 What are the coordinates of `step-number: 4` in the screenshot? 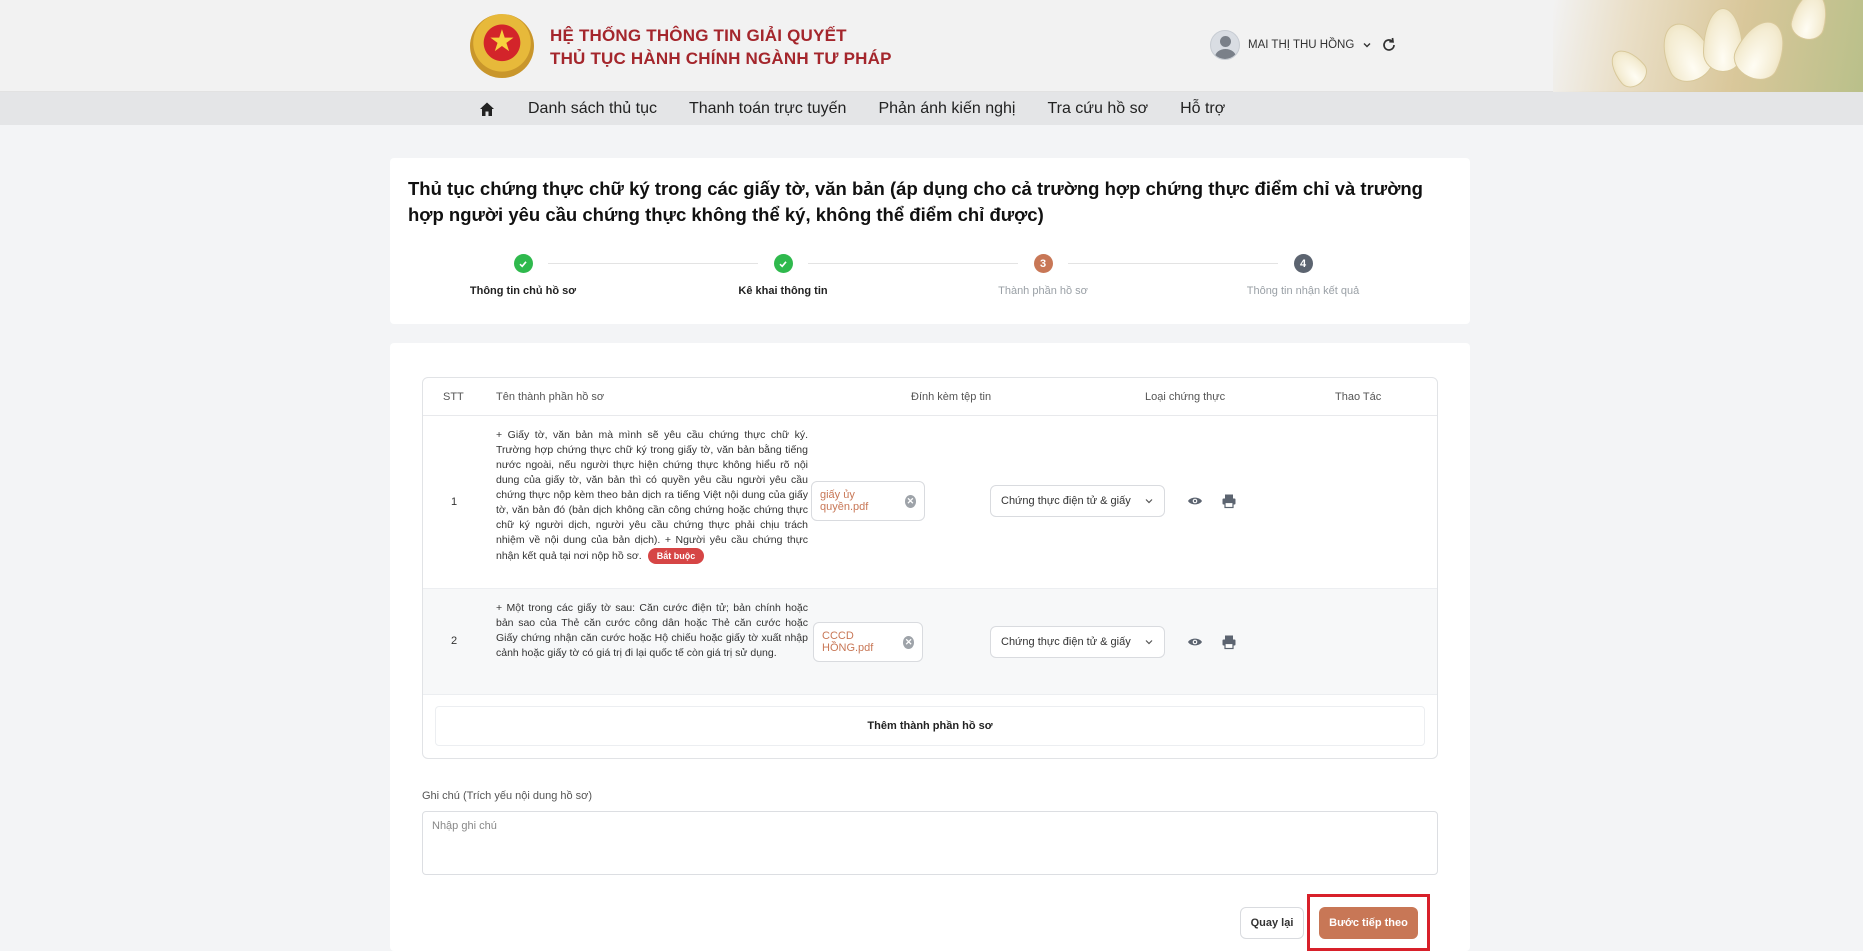 It's located at (1303, 263).